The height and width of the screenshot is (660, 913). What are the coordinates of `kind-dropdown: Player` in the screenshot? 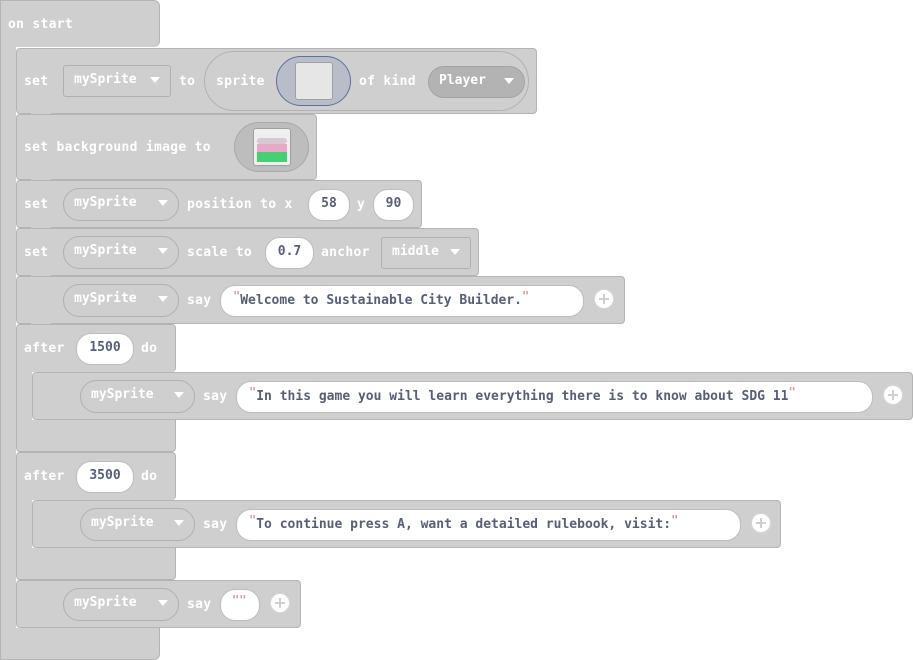 It's located at (476, 82).